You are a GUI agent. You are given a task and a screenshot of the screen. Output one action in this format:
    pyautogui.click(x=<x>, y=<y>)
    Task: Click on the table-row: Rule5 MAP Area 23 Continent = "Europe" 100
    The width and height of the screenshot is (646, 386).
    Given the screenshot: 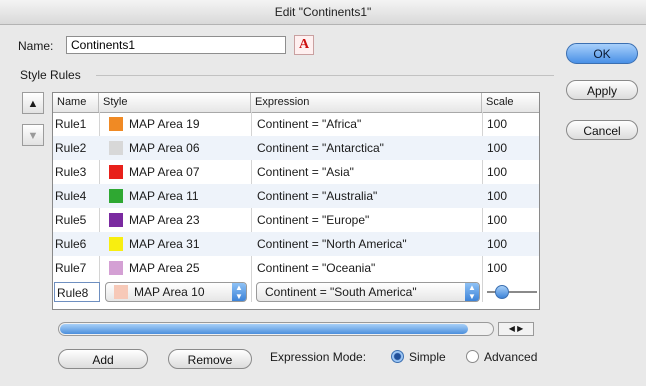 What is the action you would take?
    pyautogui.click(x=296, y=220)
    